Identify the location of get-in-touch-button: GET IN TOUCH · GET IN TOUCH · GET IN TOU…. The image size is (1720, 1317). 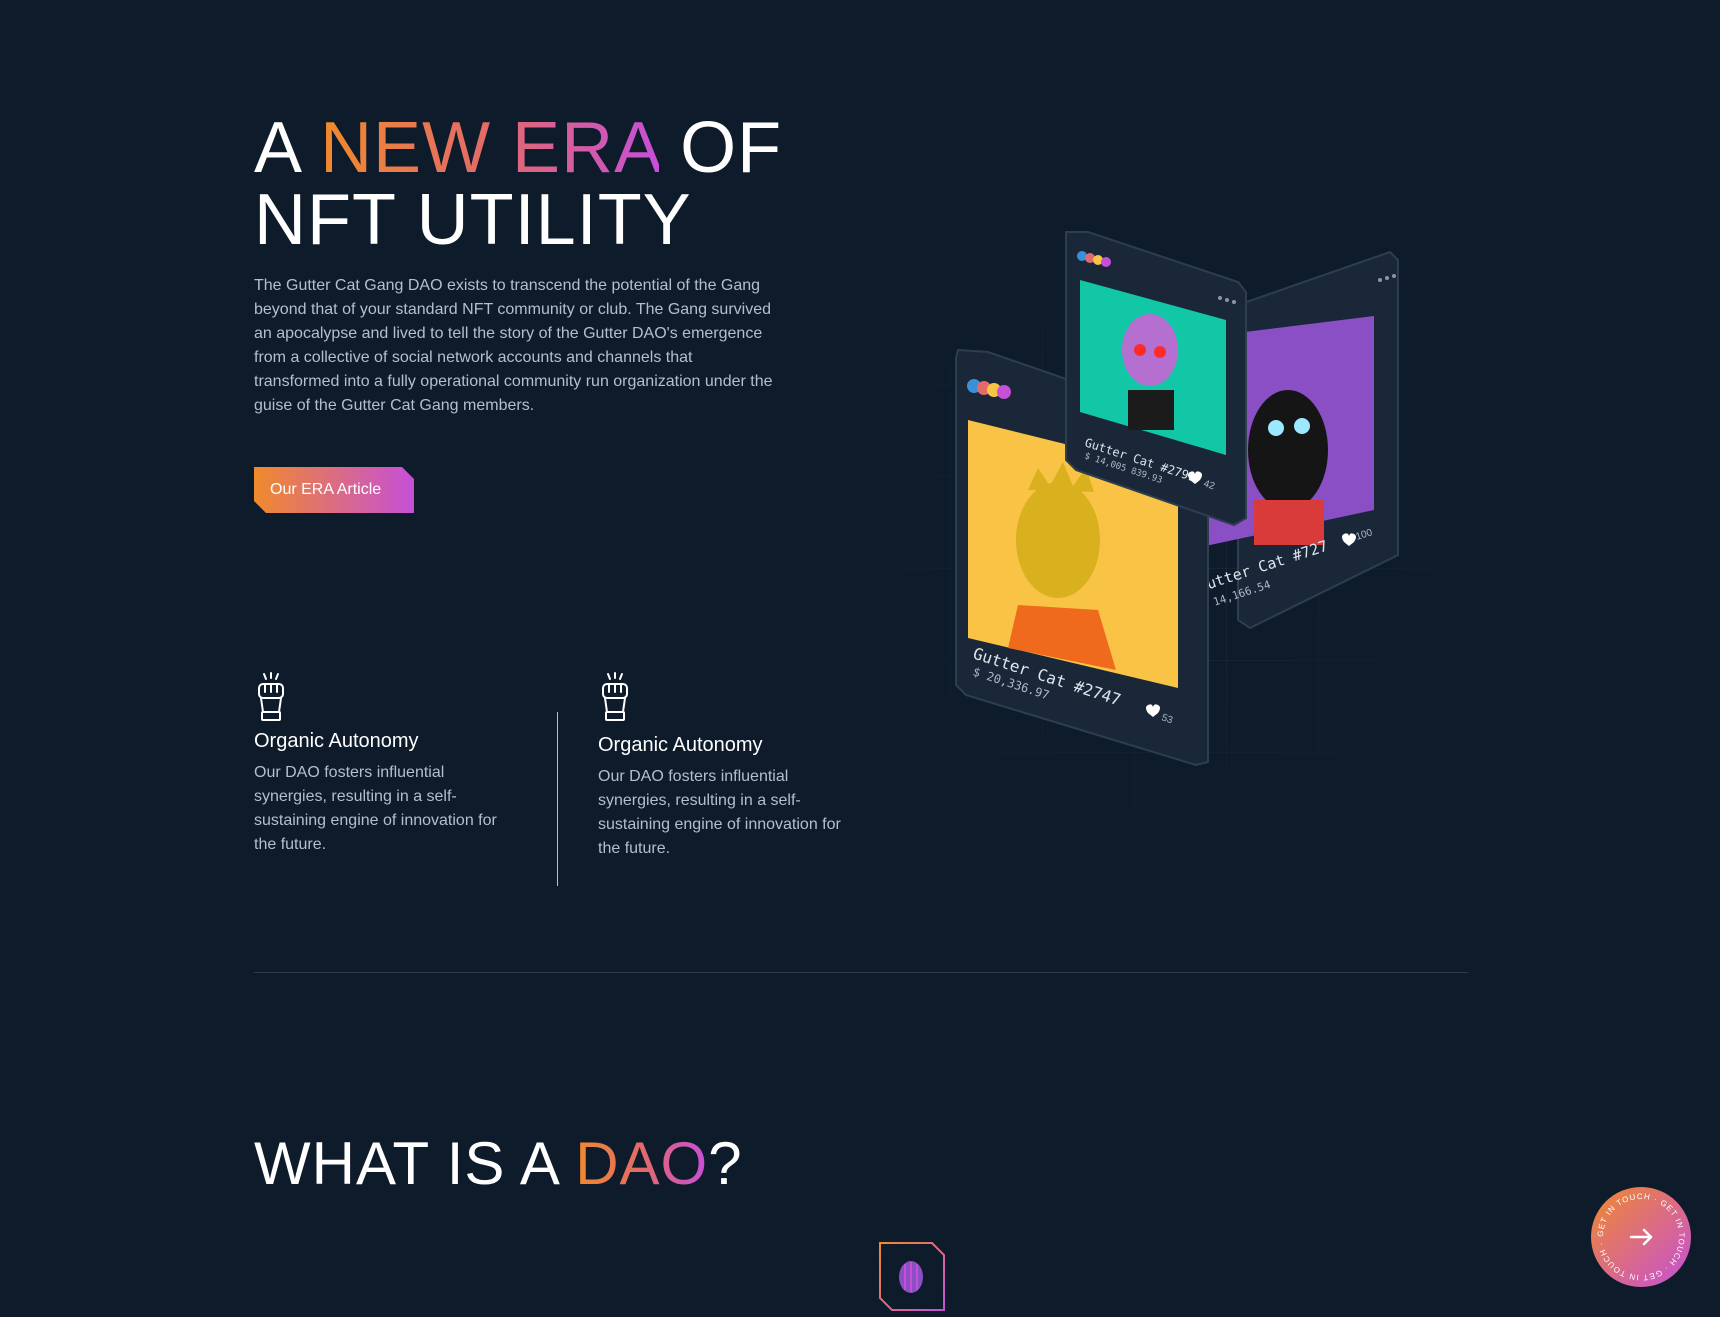
(1641, 1237).